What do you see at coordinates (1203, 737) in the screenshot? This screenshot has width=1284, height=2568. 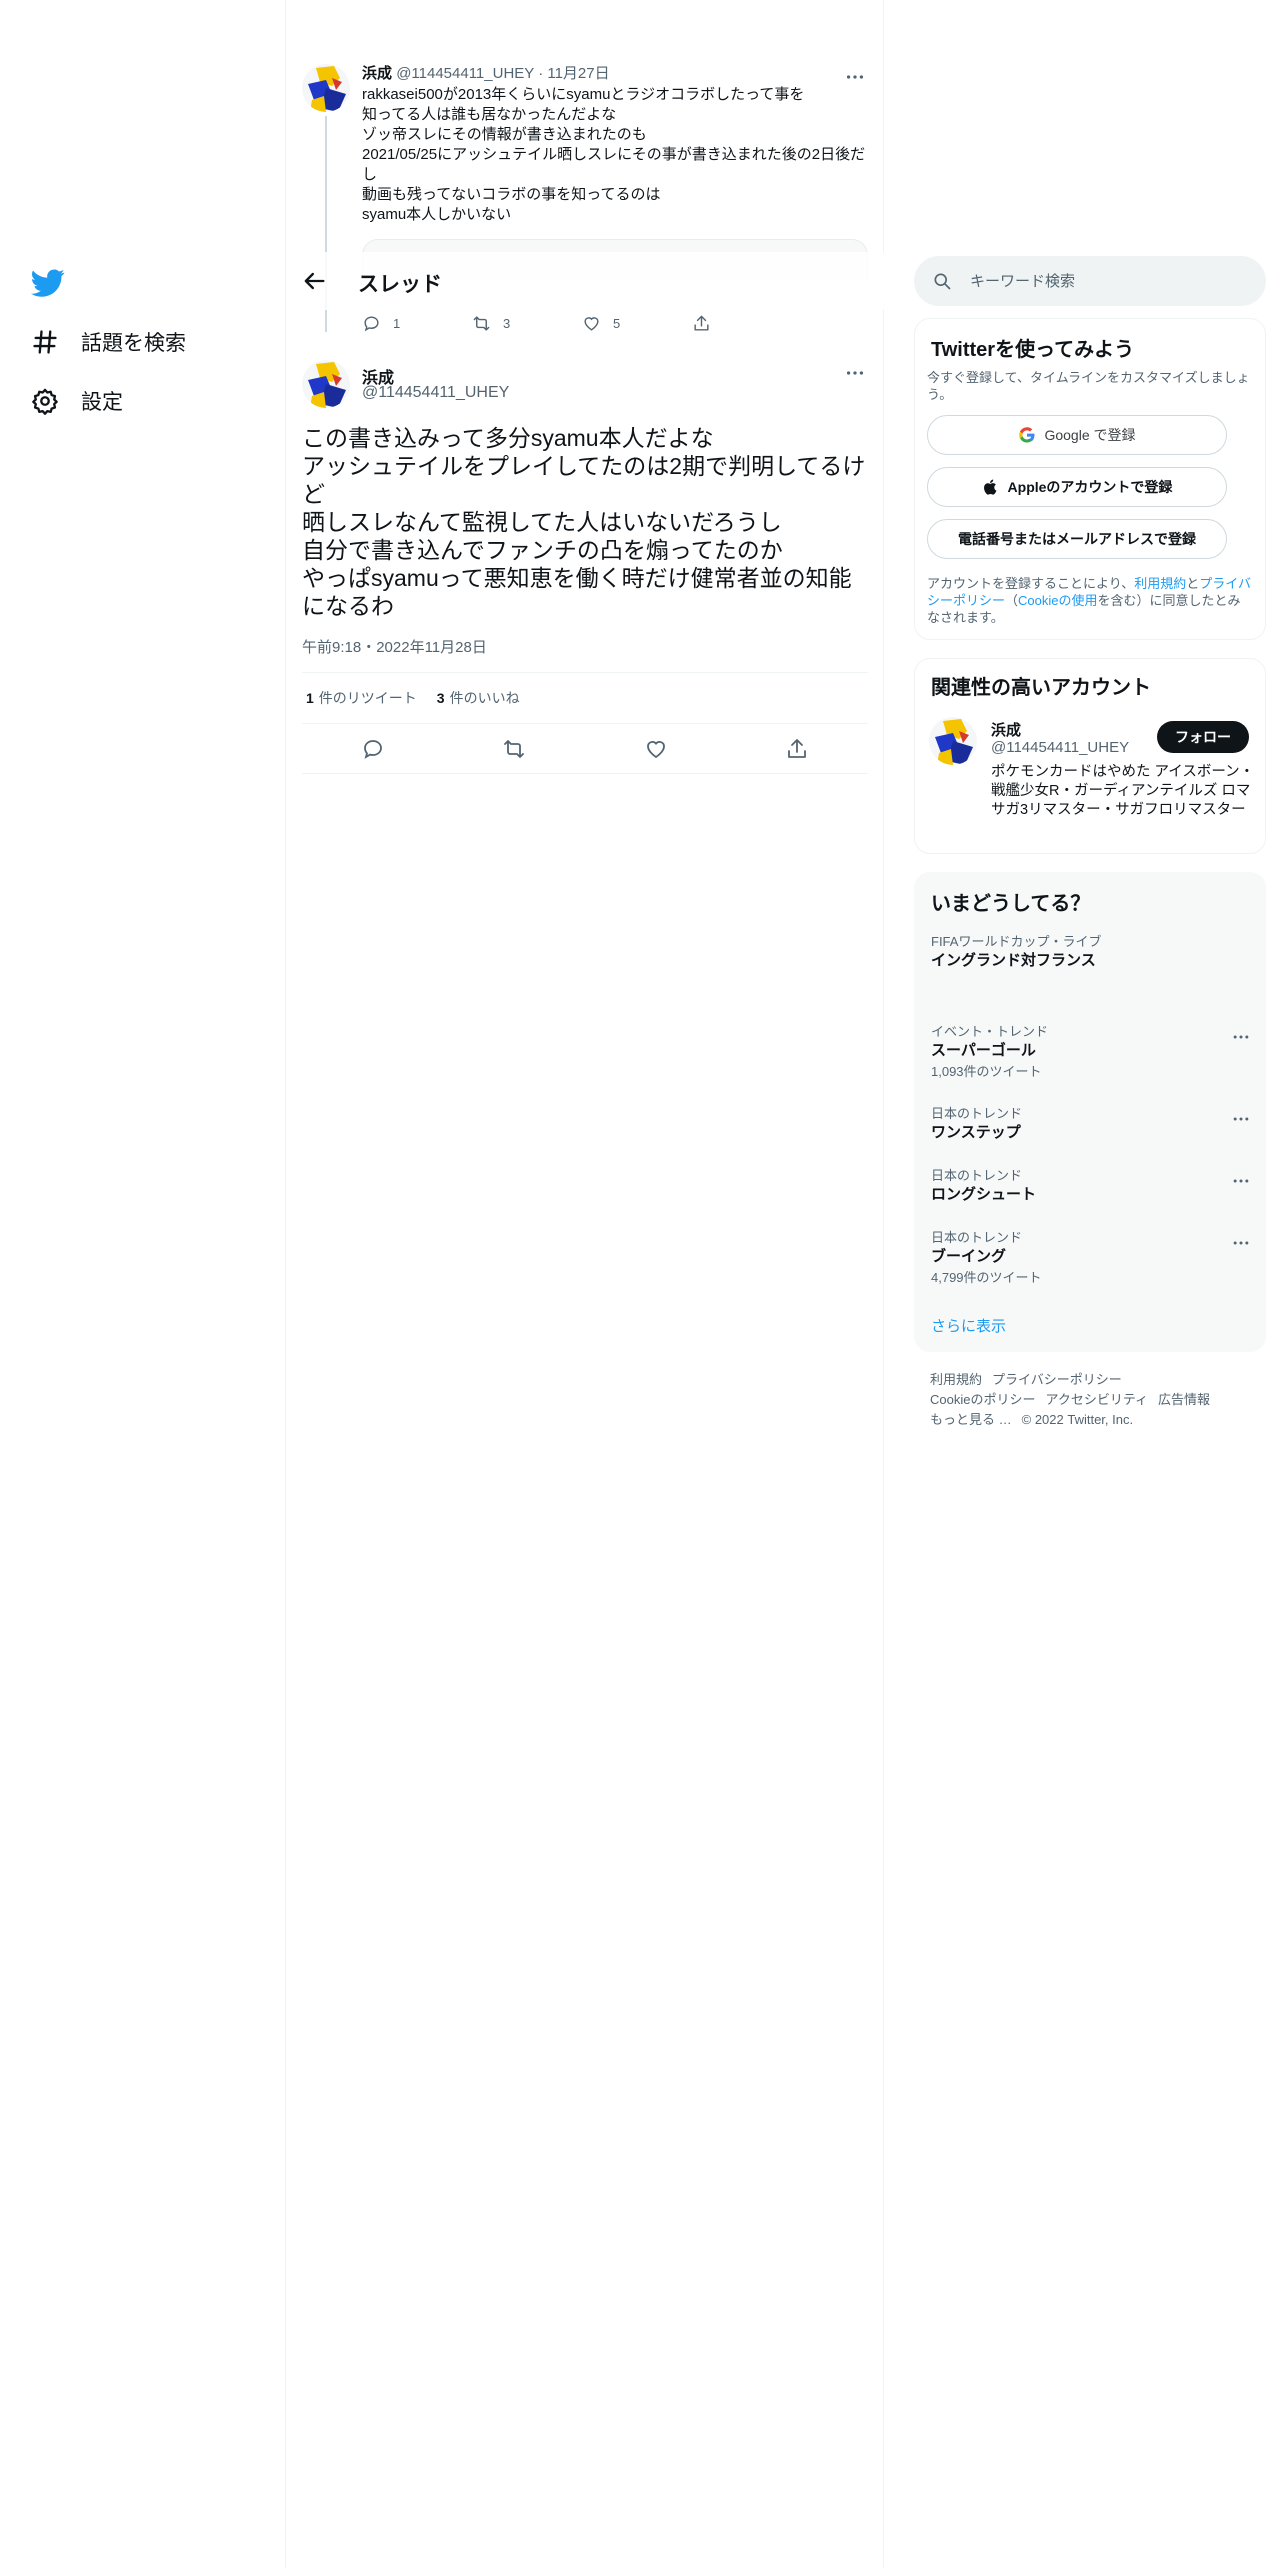 I see `follow-button: フォロー` at bounding box center [1203, 737].